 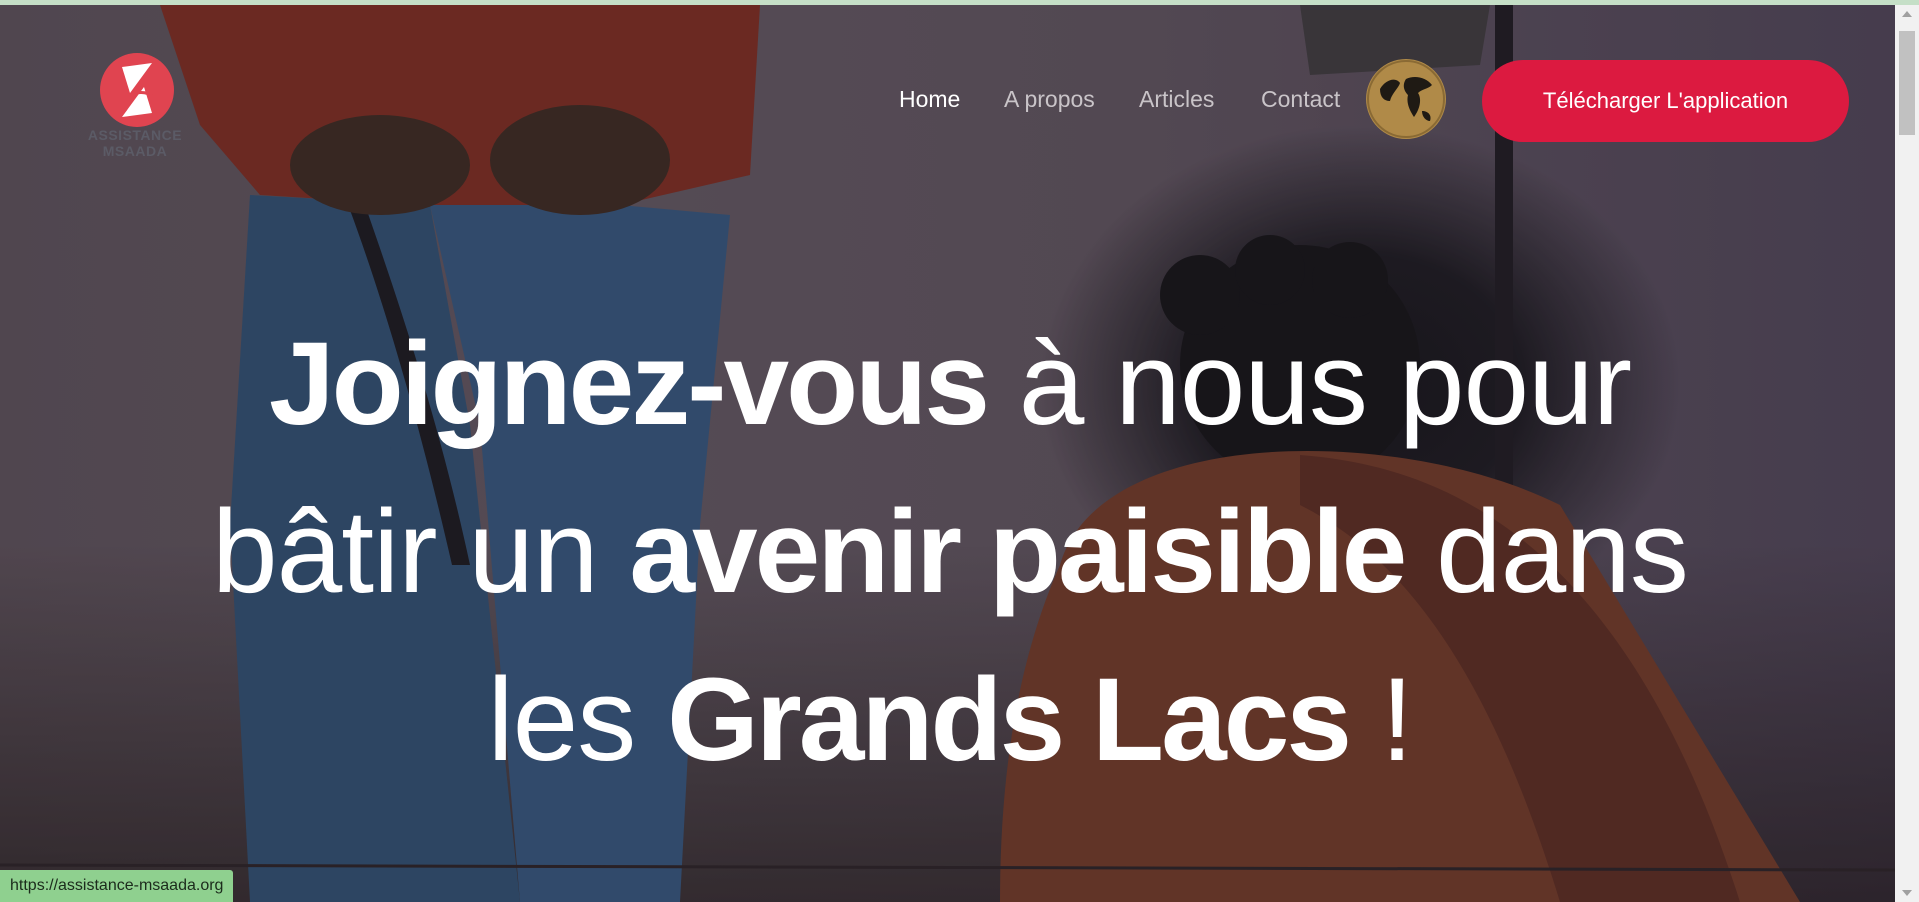 What do you see at coordinates (1665, 101) in the screenshot?
I see `download-app-button: Télécharger L'application` at bounding box center [1665, 101].